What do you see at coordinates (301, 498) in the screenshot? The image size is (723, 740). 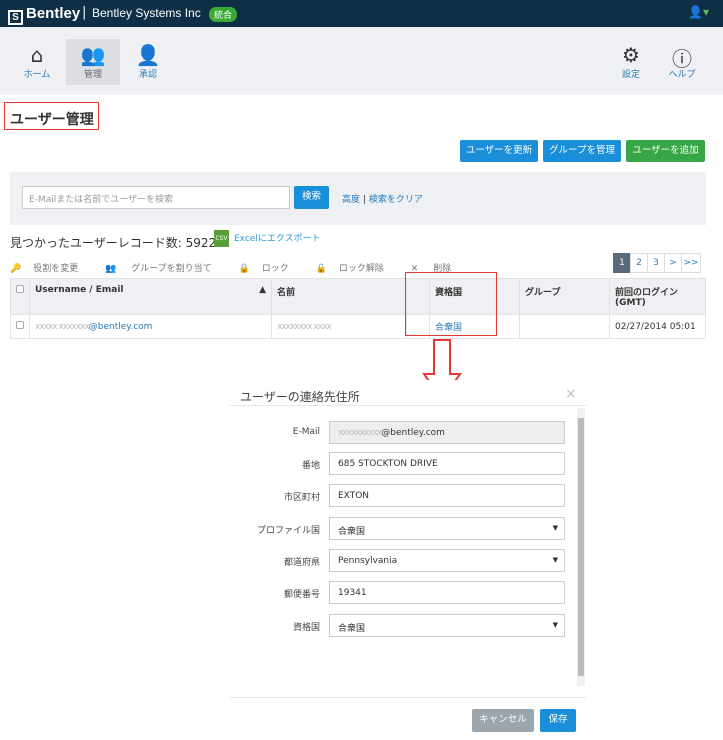 I see `city-label: 市区町村` at bounding box center [301, 498].